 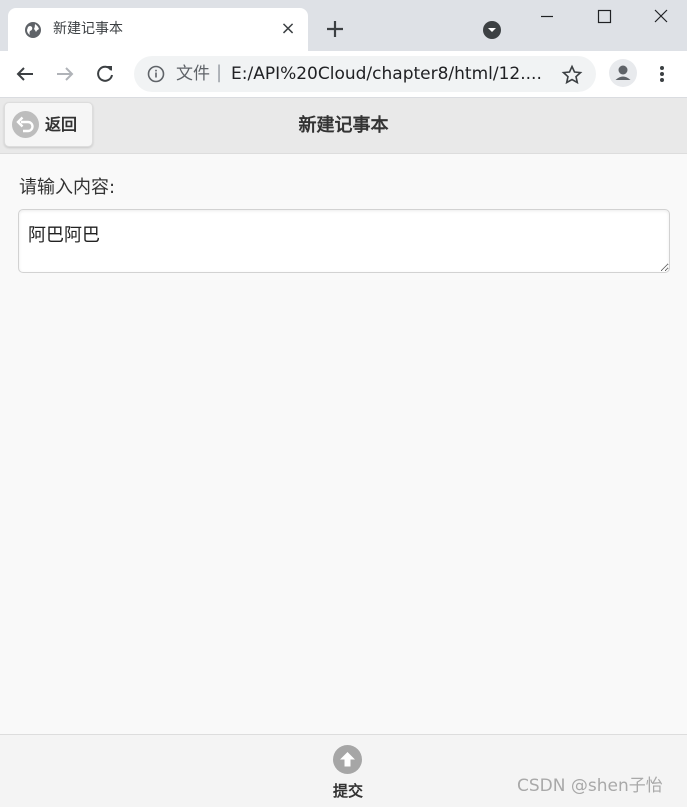 I want to click on tab-search-icon, so click(x=492, y=30).